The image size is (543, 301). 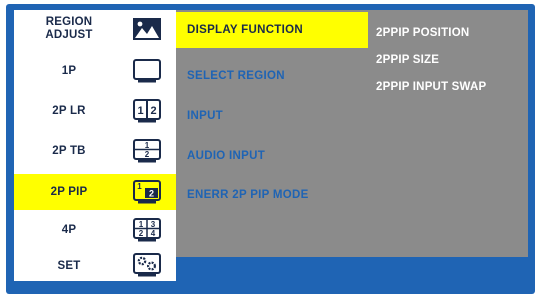 I want to click on split-top-bottom-icon: 1 2, so click(x=147, y=151).